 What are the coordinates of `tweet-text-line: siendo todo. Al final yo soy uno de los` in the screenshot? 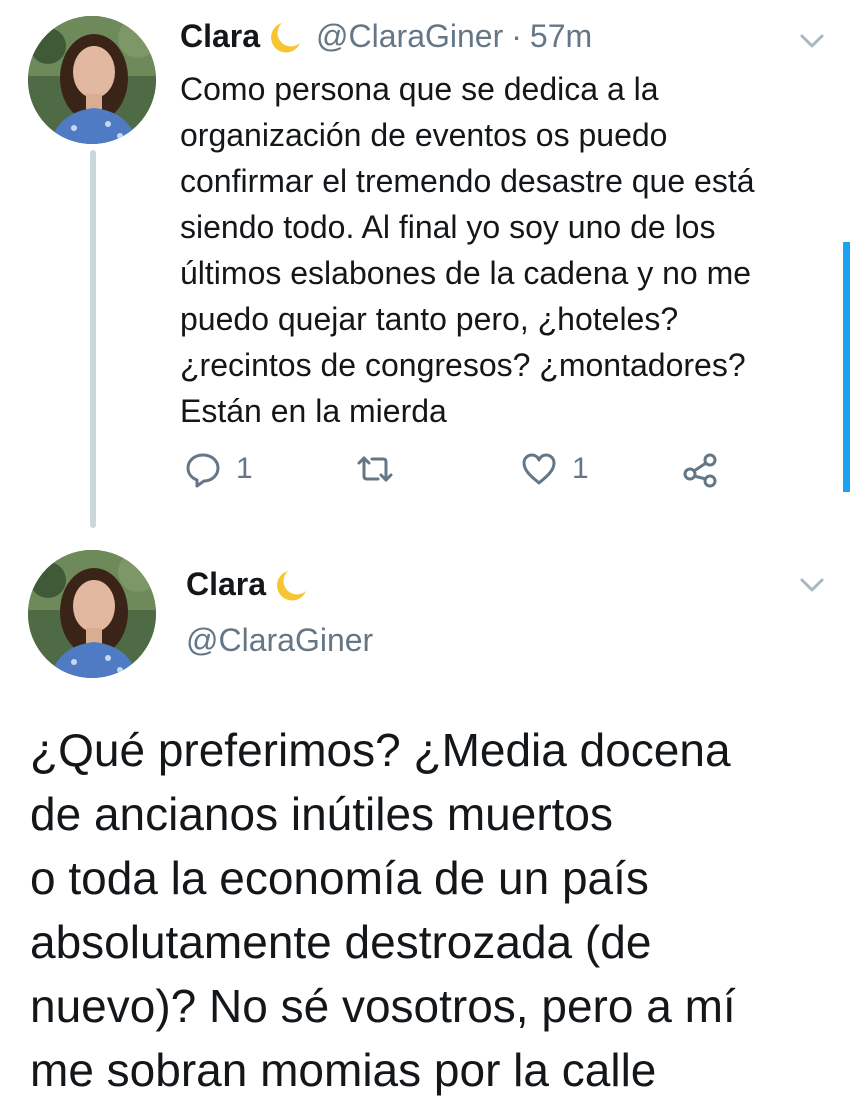 It's located at (448, 227).